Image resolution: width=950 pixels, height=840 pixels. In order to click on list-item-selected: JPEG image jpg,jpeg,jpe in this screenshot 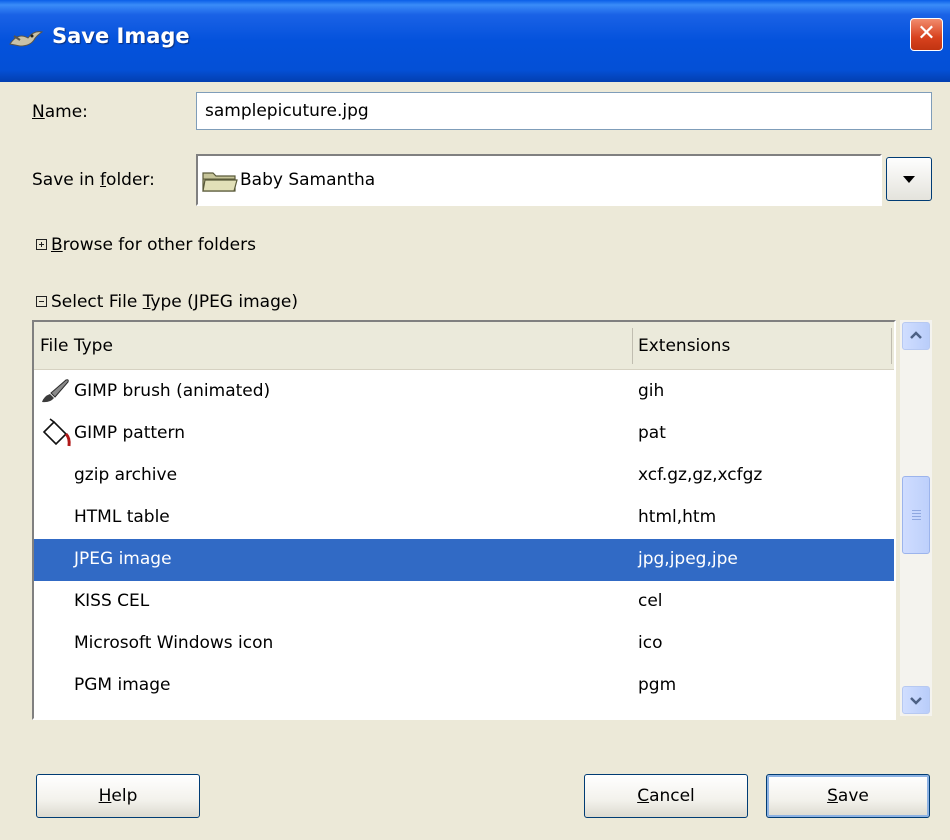, I will do `click(464, 560)`.